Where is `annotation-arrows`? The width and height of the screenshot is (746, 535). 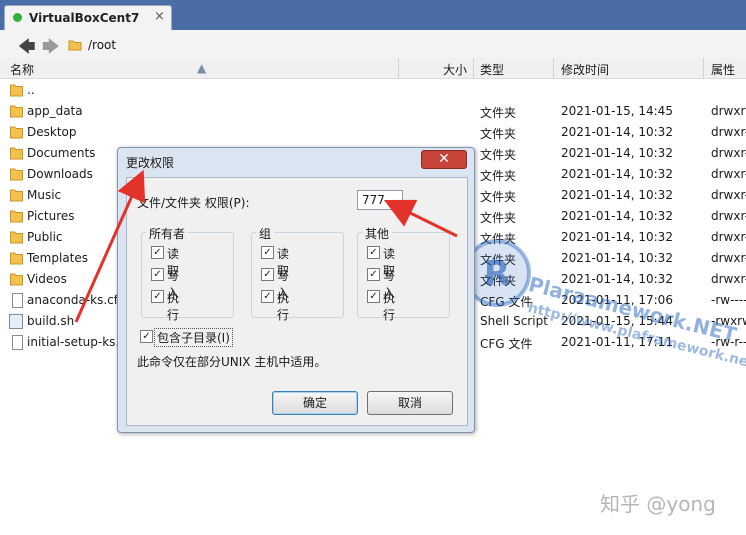 annotation-arrows is located at coordinates (266, 246).